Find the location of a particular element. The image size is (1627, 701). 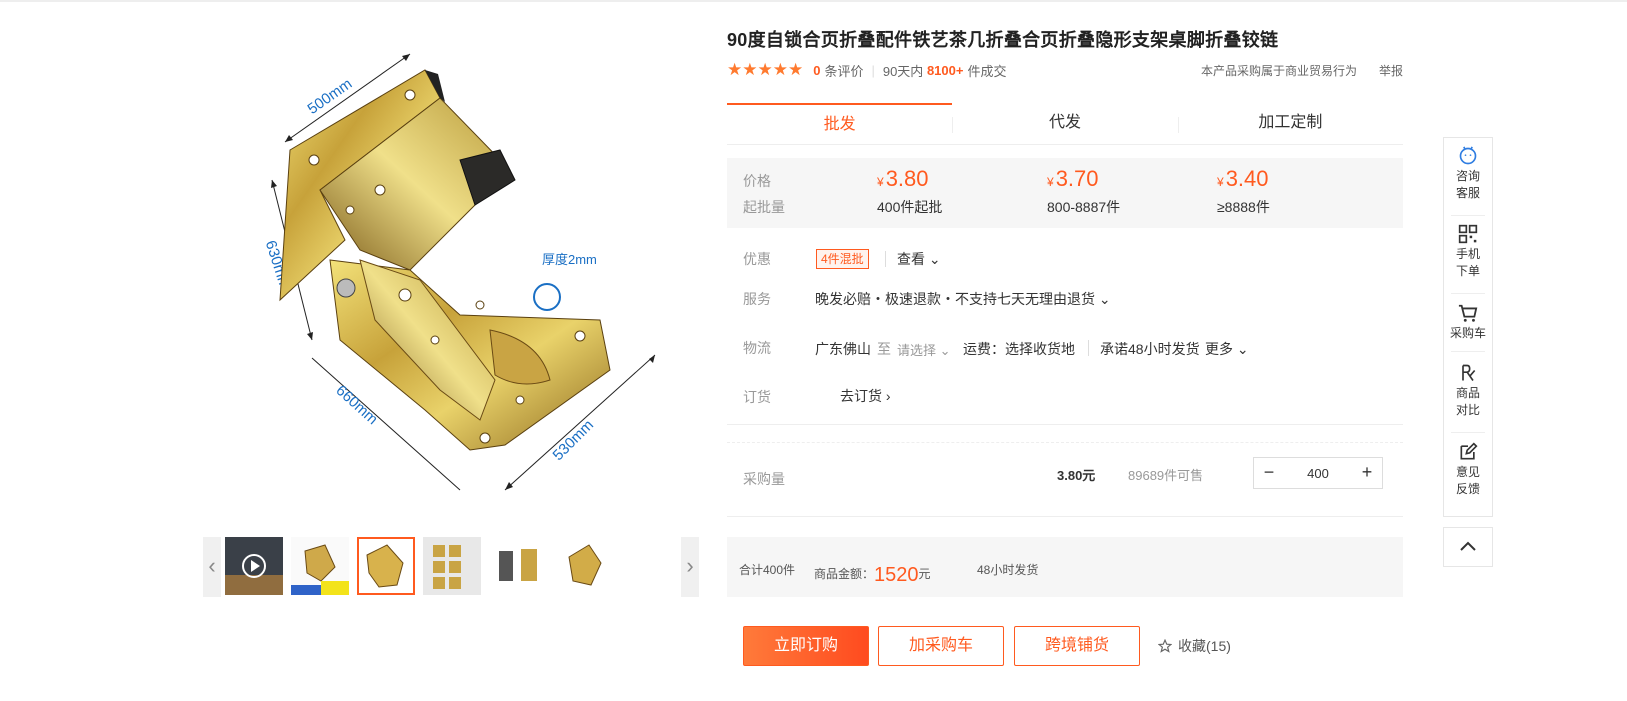

tab-wholesale: 批发 is located at coordinates (840, 123).